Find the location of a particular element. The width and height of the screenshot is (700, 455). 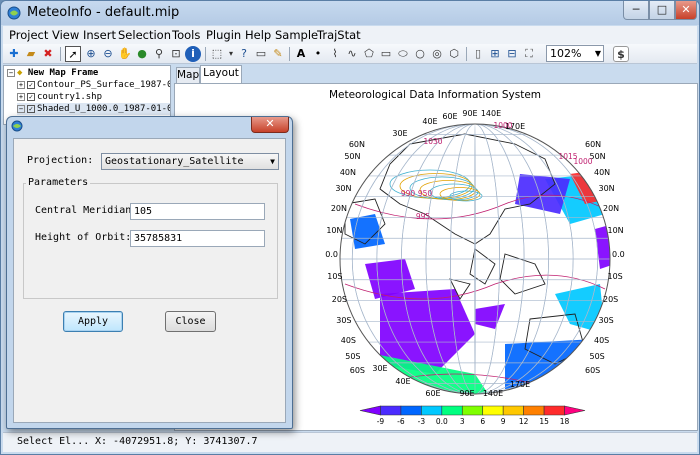

curve-polygon-icon: ⬡ is located at coordinates (454, 54).